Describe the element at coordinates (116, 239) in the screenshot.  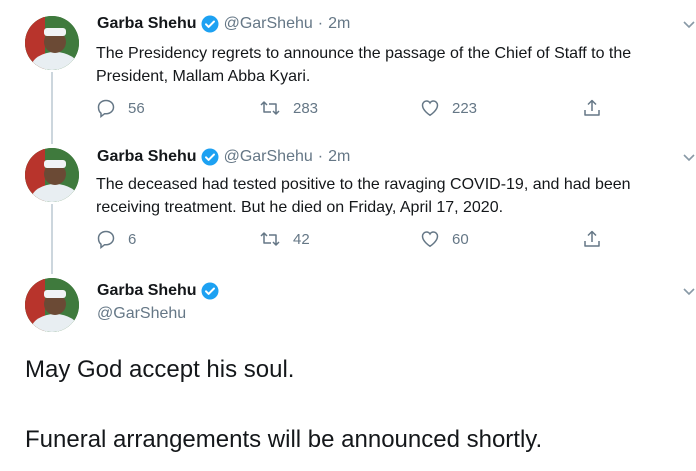
I see `reply-button: 6` at that location.